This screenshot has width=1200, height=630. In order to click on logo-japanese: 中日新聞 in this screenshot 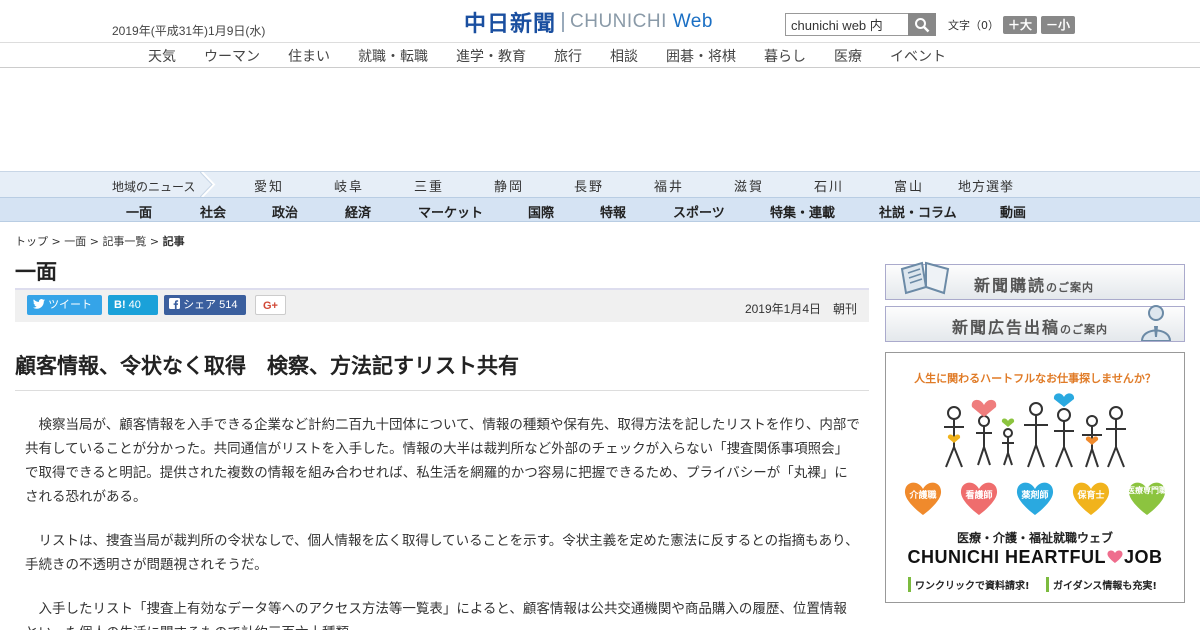, I will do `click(510, 24)`.